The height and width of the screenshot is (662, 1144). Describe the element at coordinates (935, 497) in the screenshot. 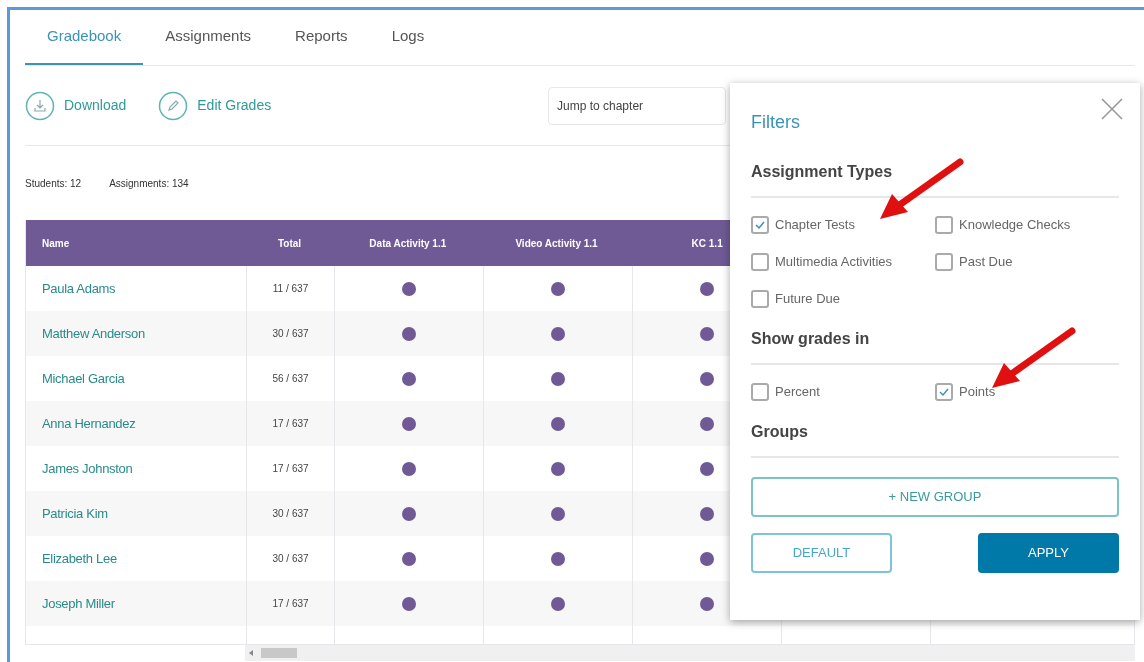

I see `new-group-button: + NEW GROUP` at that location.